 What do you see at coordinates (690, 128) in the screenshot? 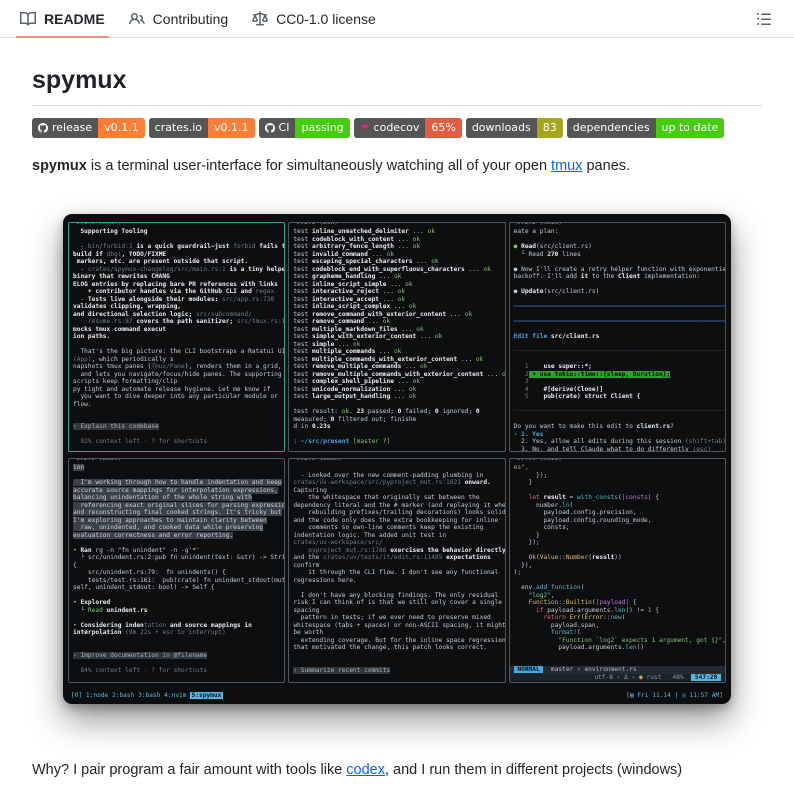
I see `badge-value: up to date` at bounding box center [690, 128].